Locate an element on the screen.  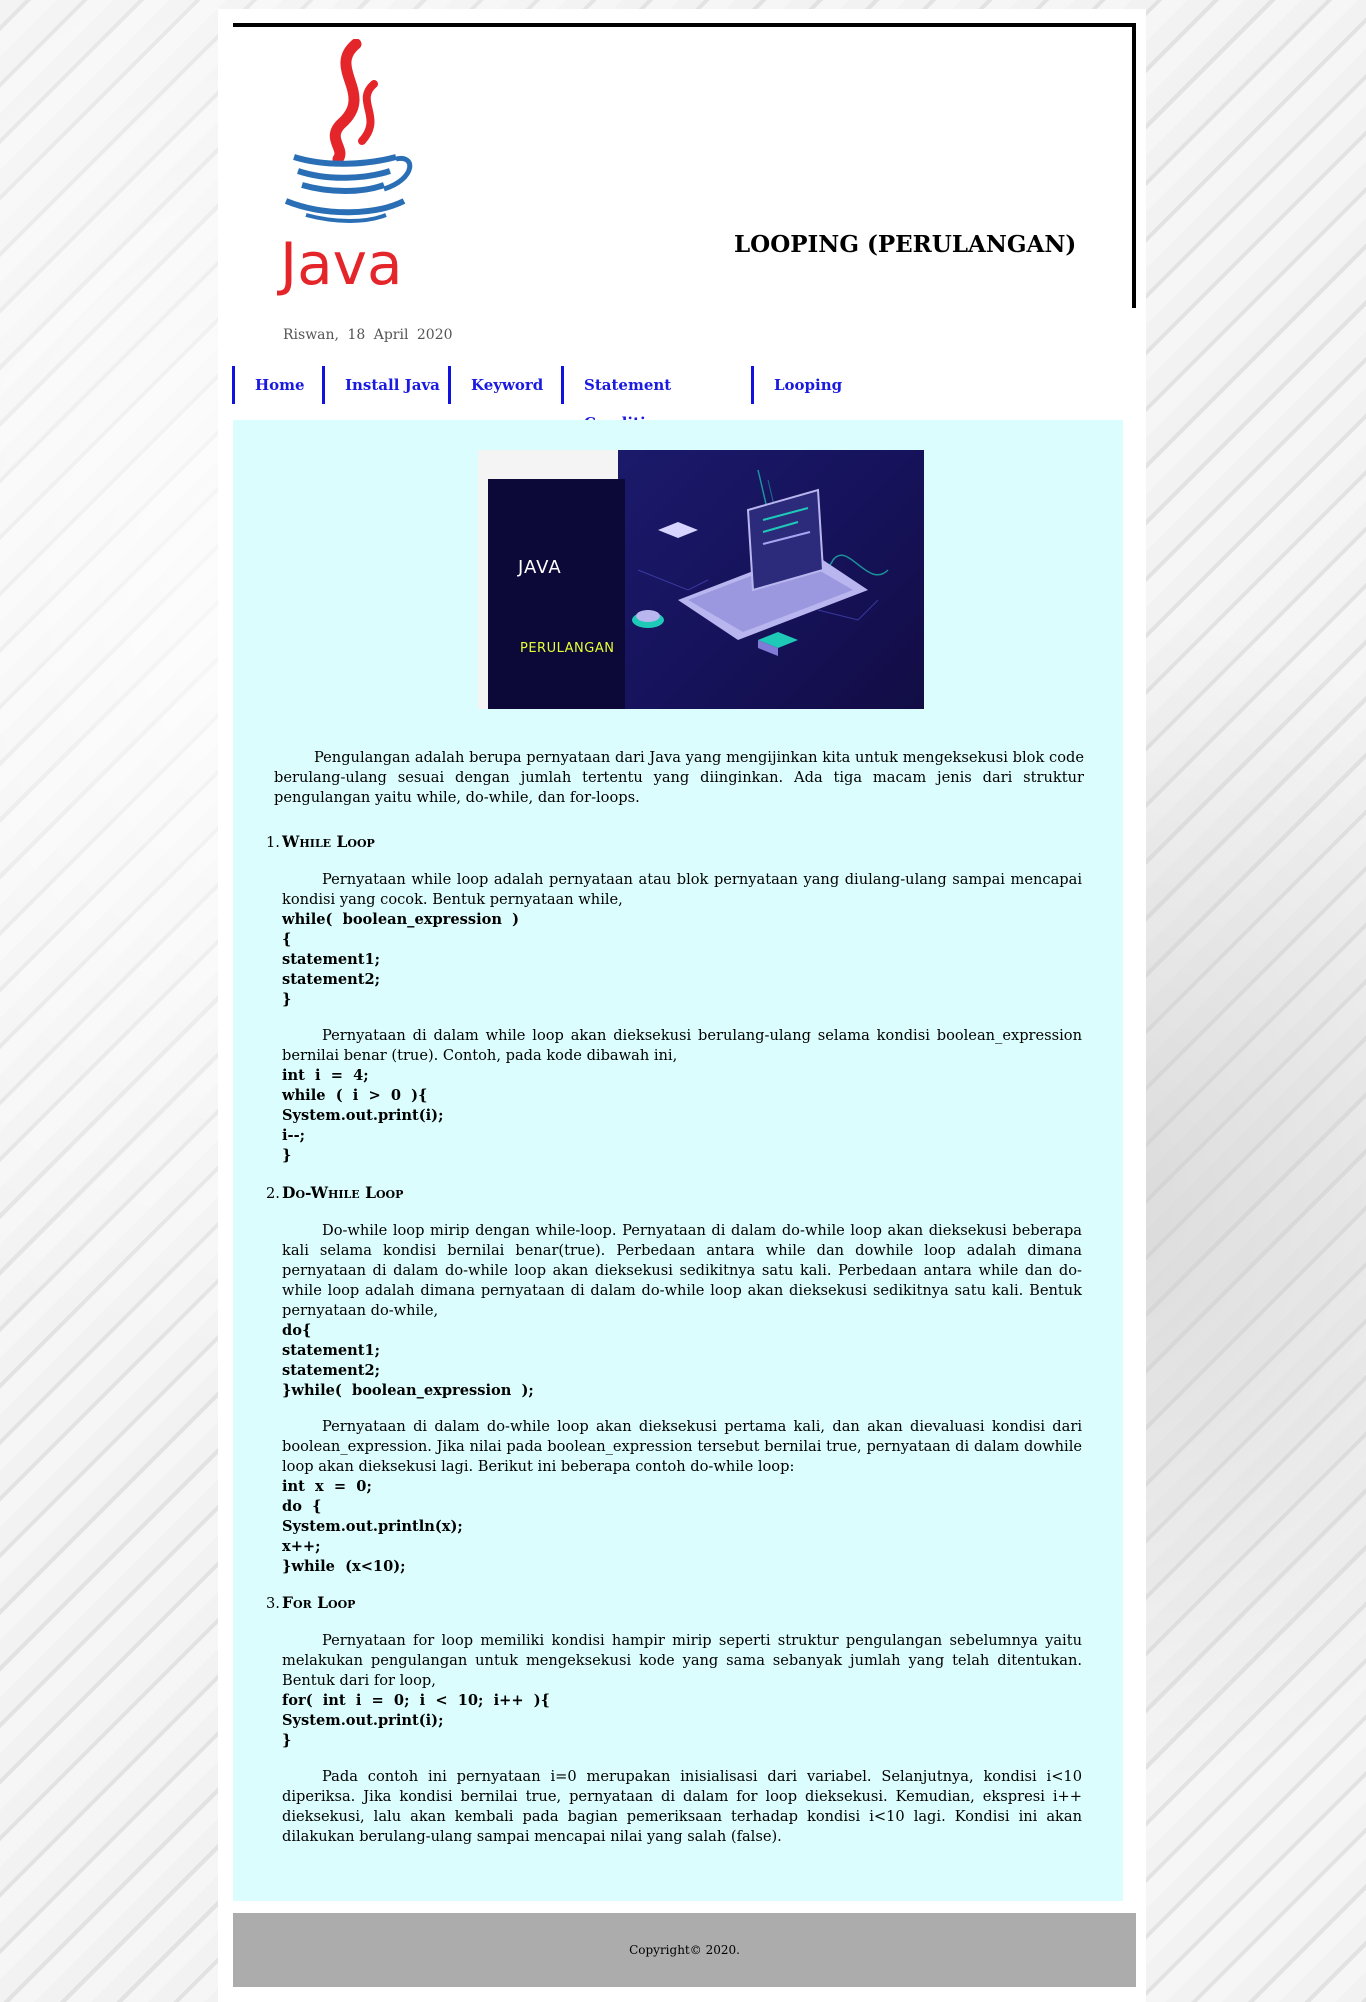
section-heading: 1. While Loop is located at coordinates (674, 842).